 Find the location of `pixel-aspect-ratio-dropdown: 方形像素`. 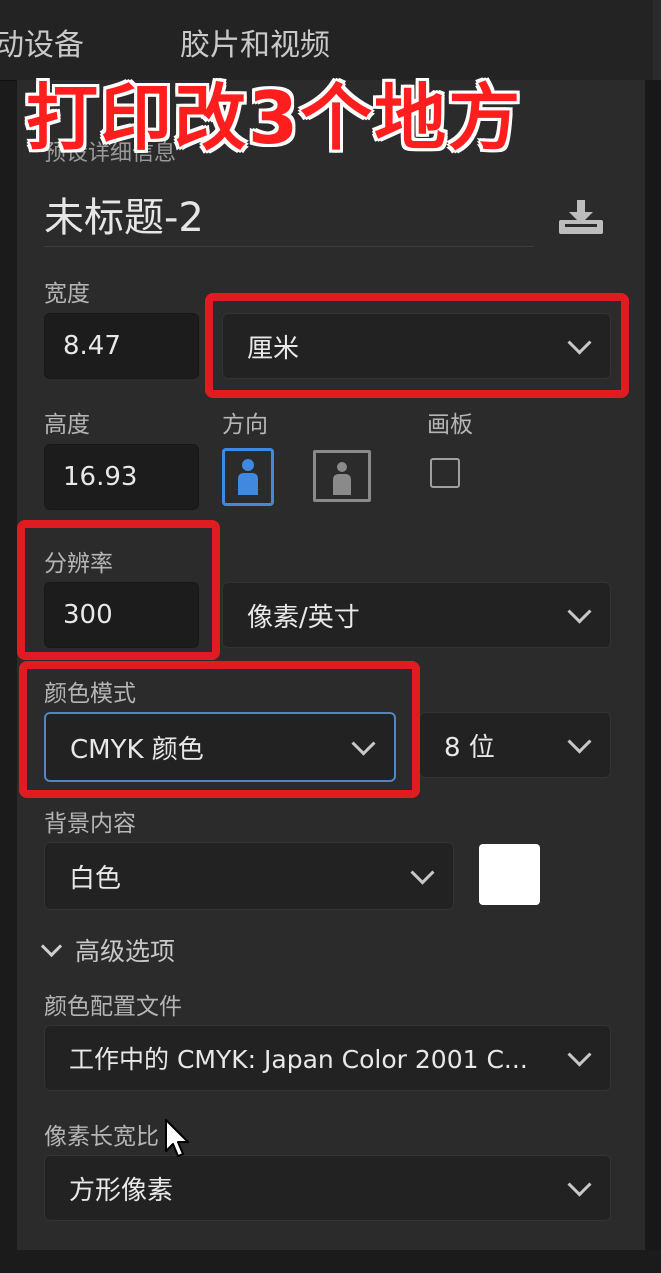

pixel-aspect-ratio-dropdown: 方形像素 is located at coordinates (327, 1188).